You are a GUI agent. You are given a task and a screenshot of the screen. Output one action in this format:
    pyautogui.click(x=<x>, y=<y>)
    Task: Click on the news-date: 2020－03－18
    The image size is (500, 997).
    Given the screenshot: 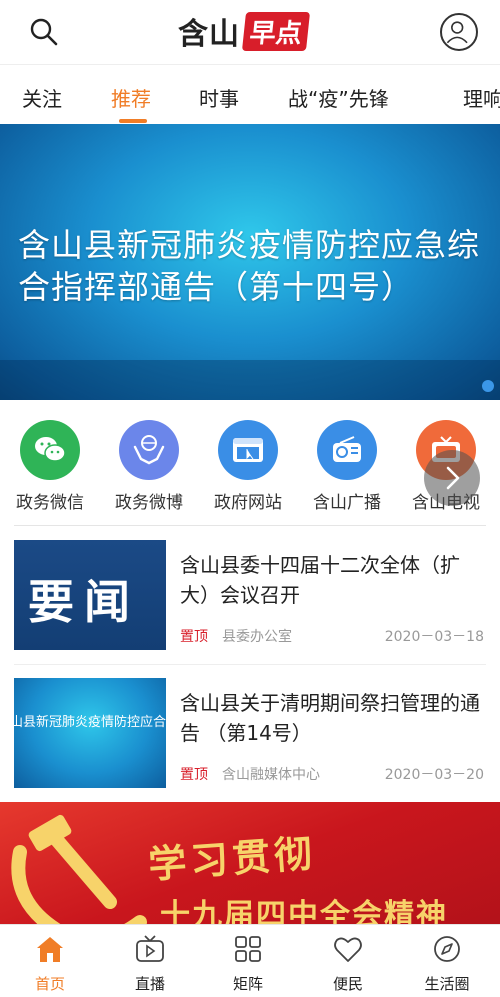 What is the action you would take?
    pyautogui.click(x=434, y=637)
    